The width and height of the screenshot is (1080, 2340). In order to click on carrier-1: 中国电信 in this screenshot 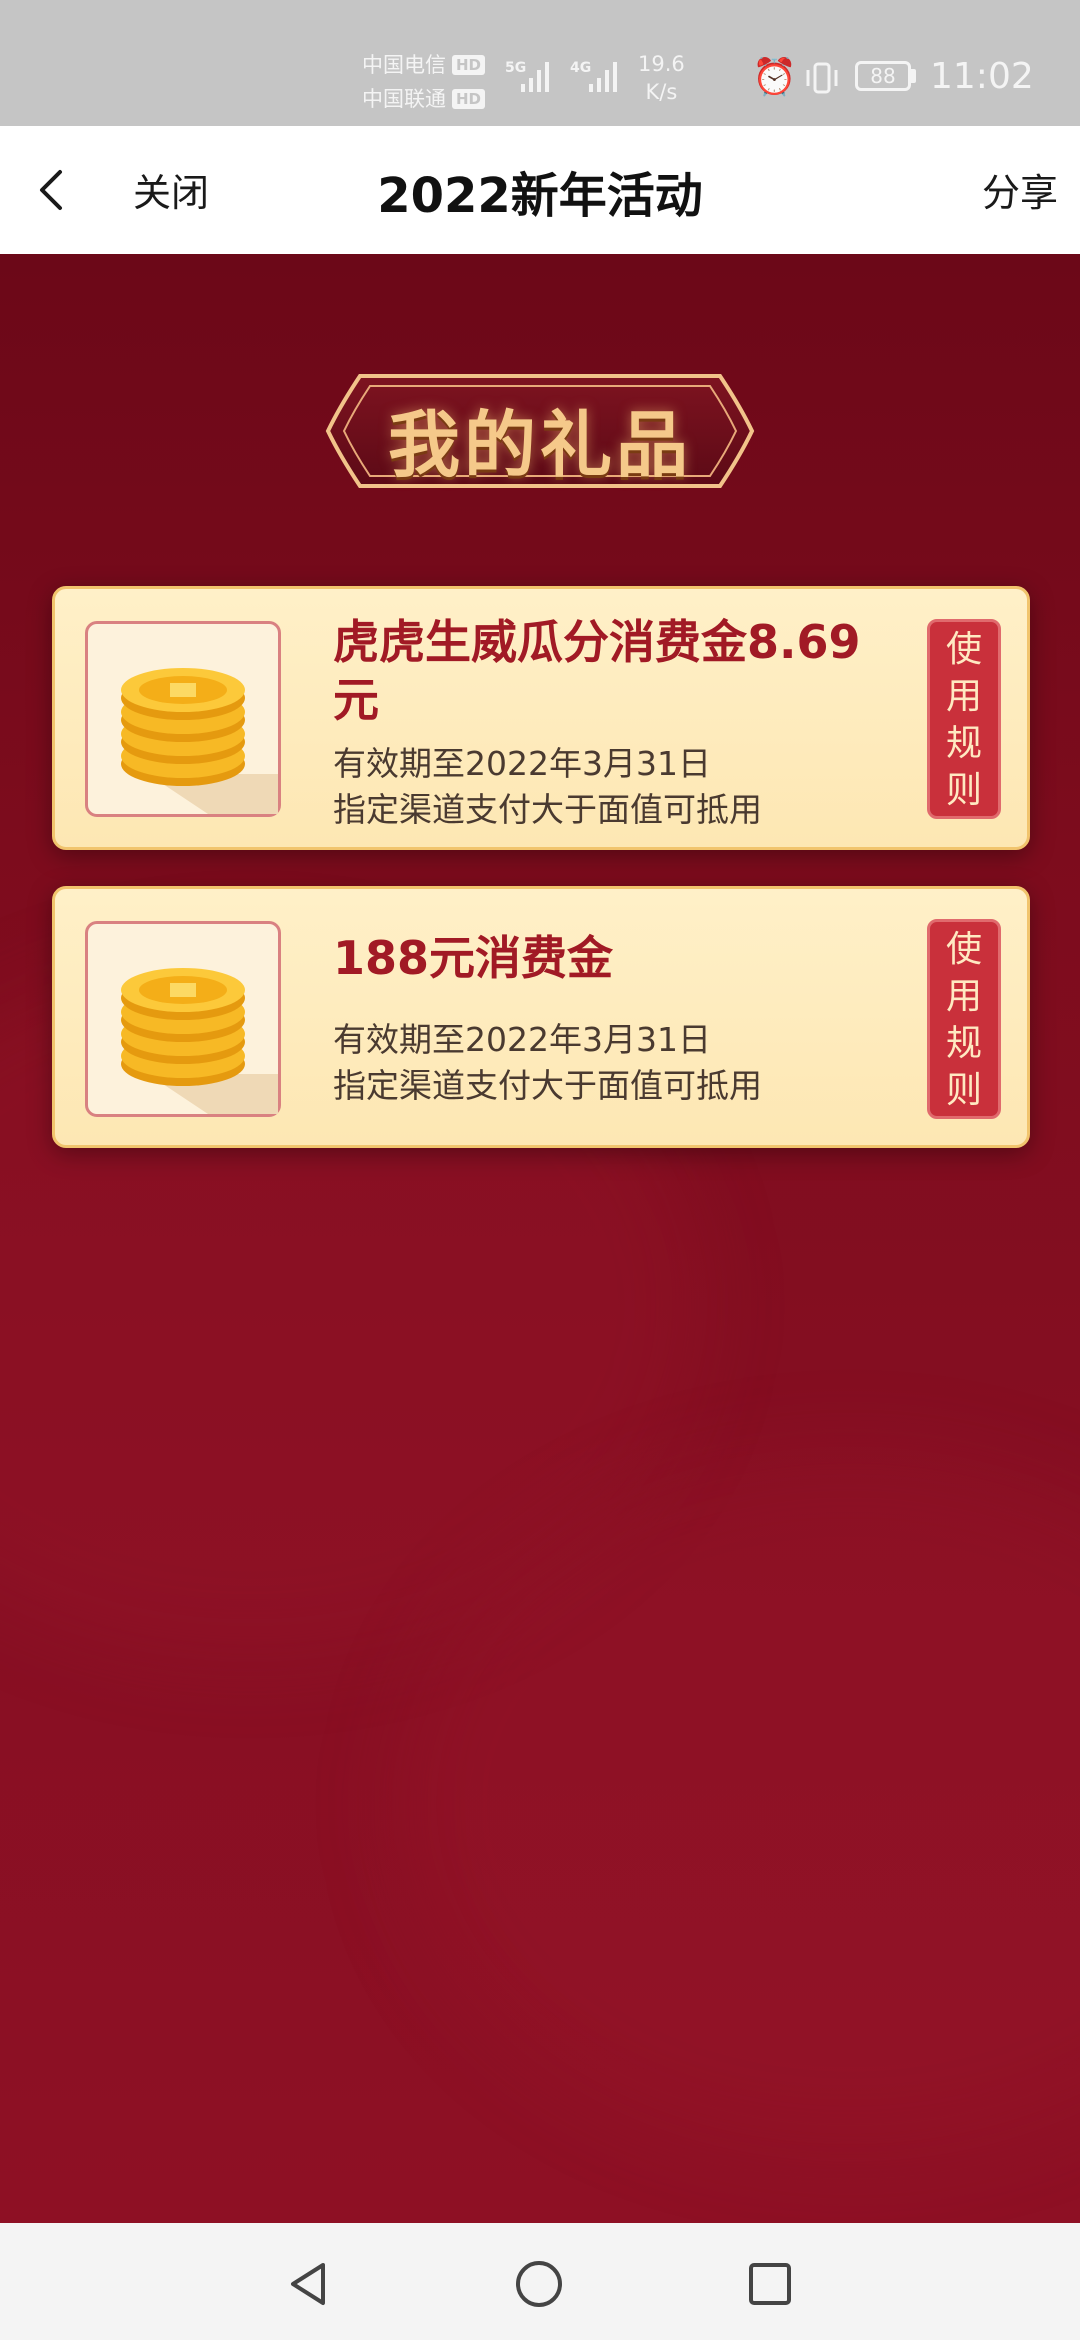, I will do `click(404, 65)`.